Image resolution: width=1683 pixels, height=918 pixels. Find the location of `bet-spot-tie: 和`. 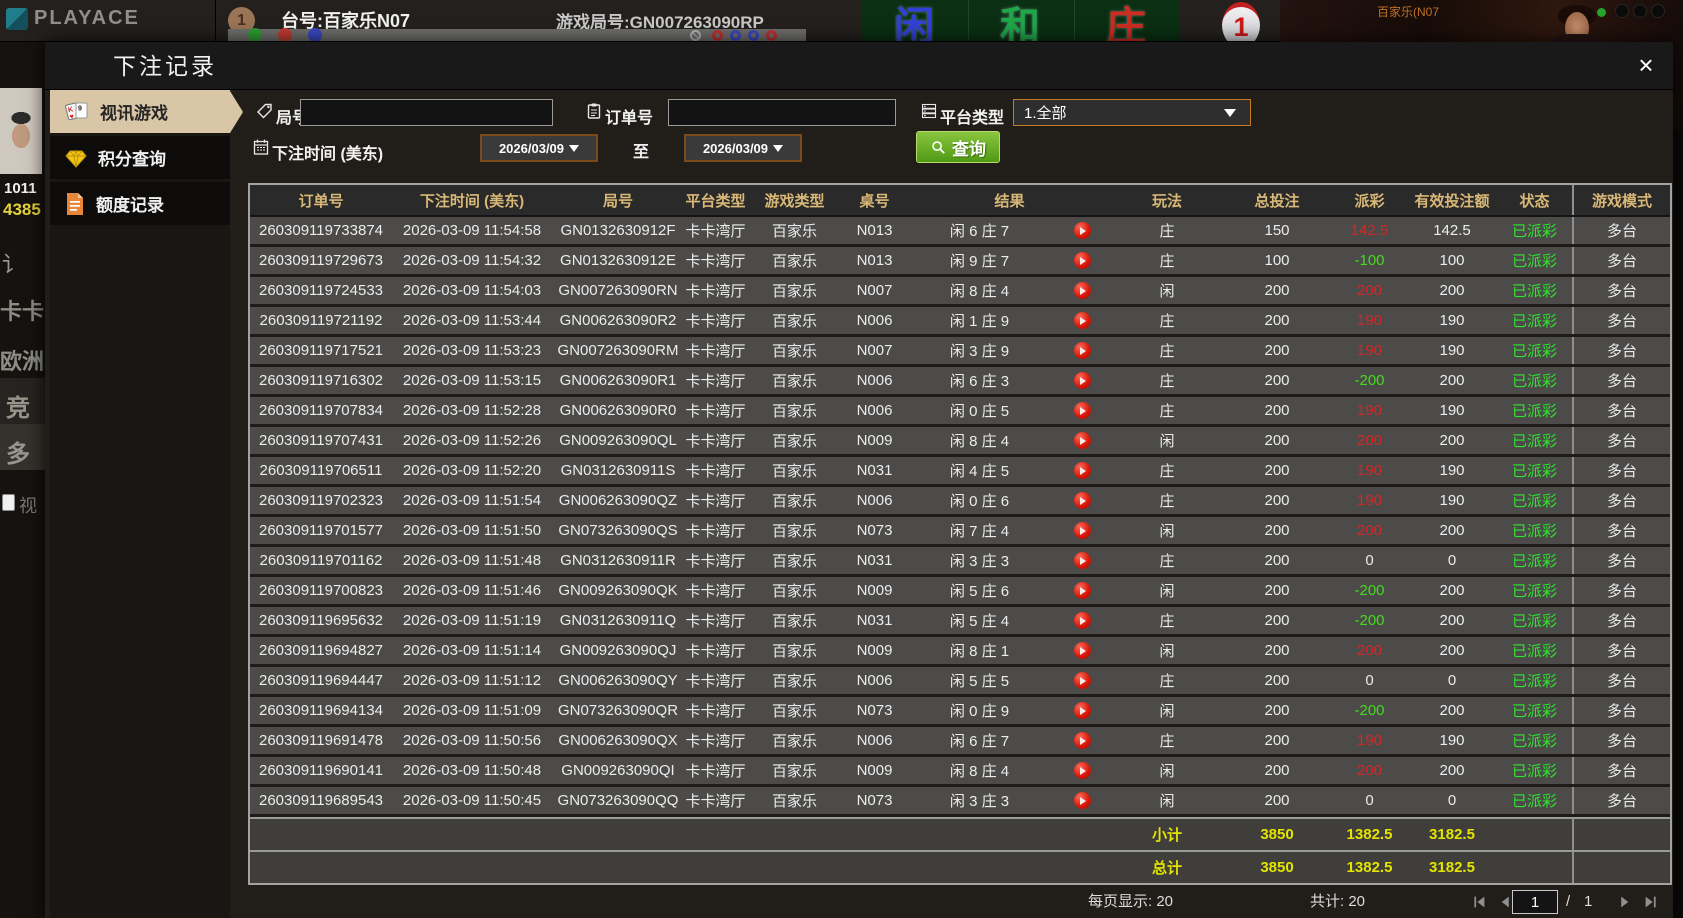

bet-spot-tie: 和 is located at coordinates (1020, 24).